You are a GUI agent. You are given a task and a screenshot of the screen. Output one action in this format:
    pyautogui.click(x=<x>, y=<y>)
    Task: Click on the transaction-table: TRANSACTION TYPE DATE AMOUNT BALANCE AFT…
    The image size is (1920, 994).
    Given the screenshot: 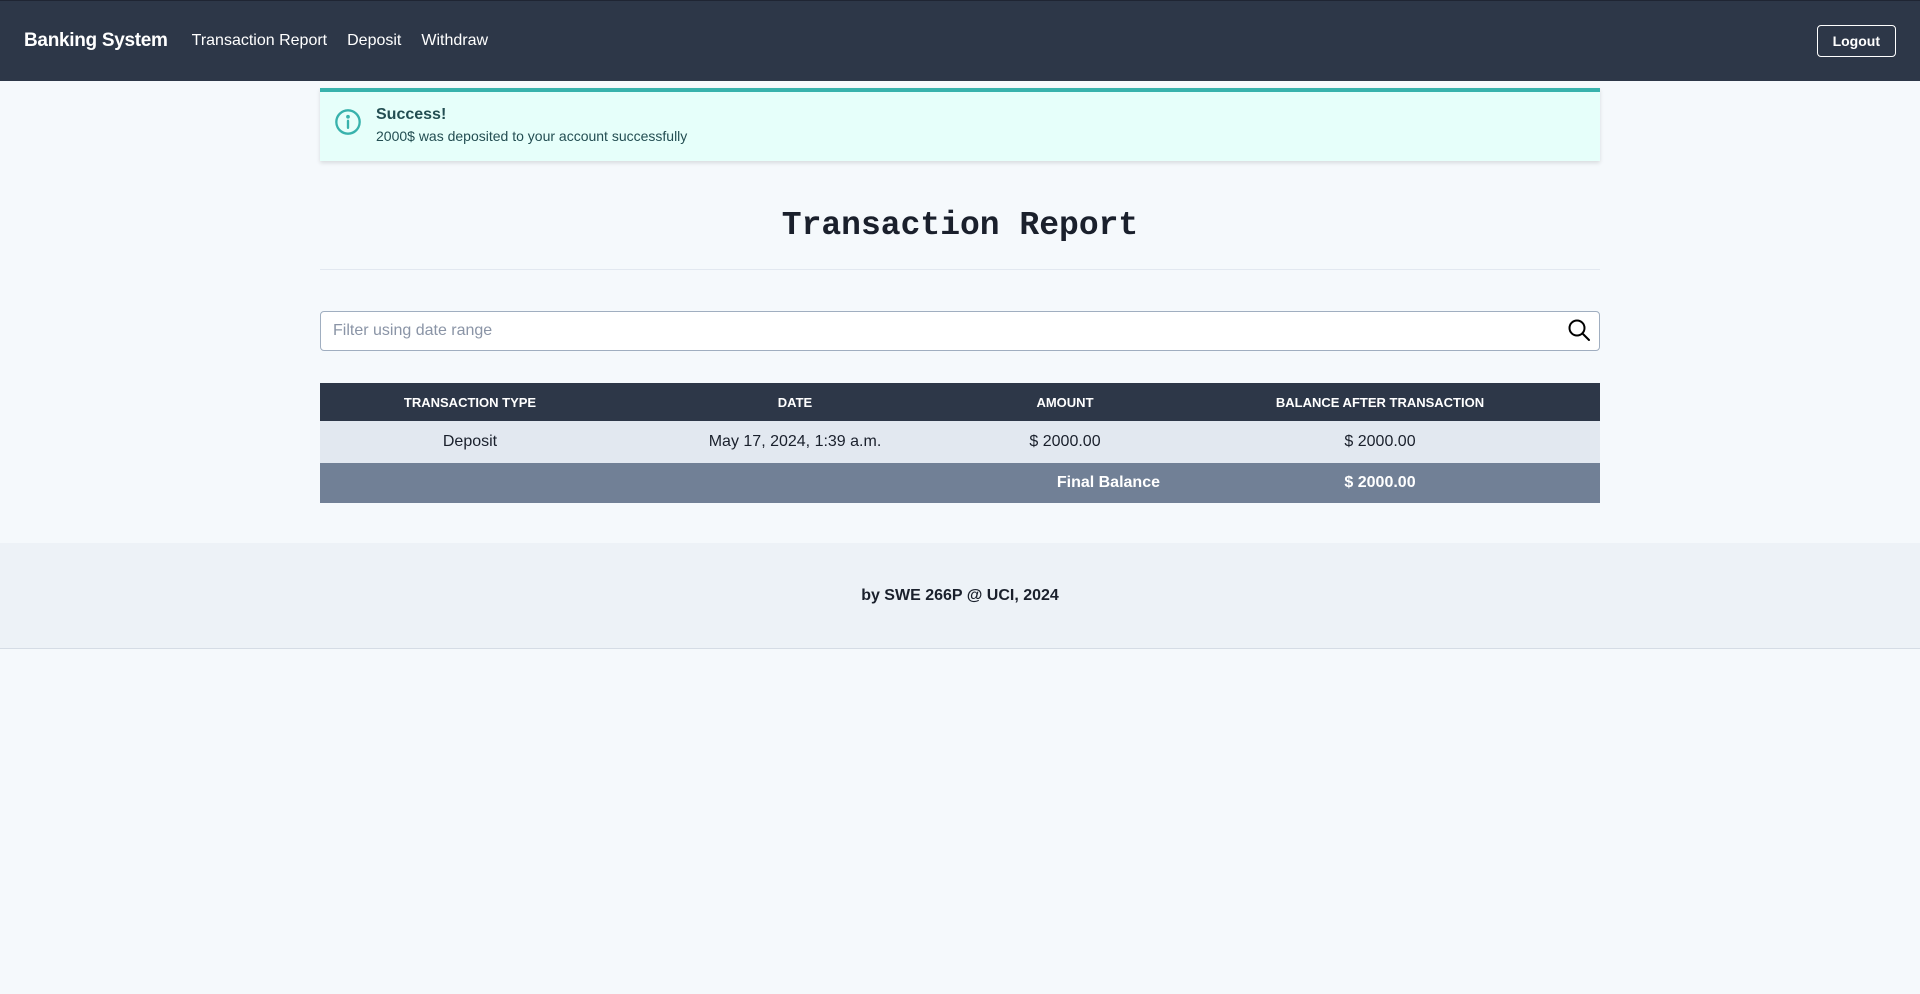 What is the action you would take?
    pyautogui.click(x=960, y=443)
    